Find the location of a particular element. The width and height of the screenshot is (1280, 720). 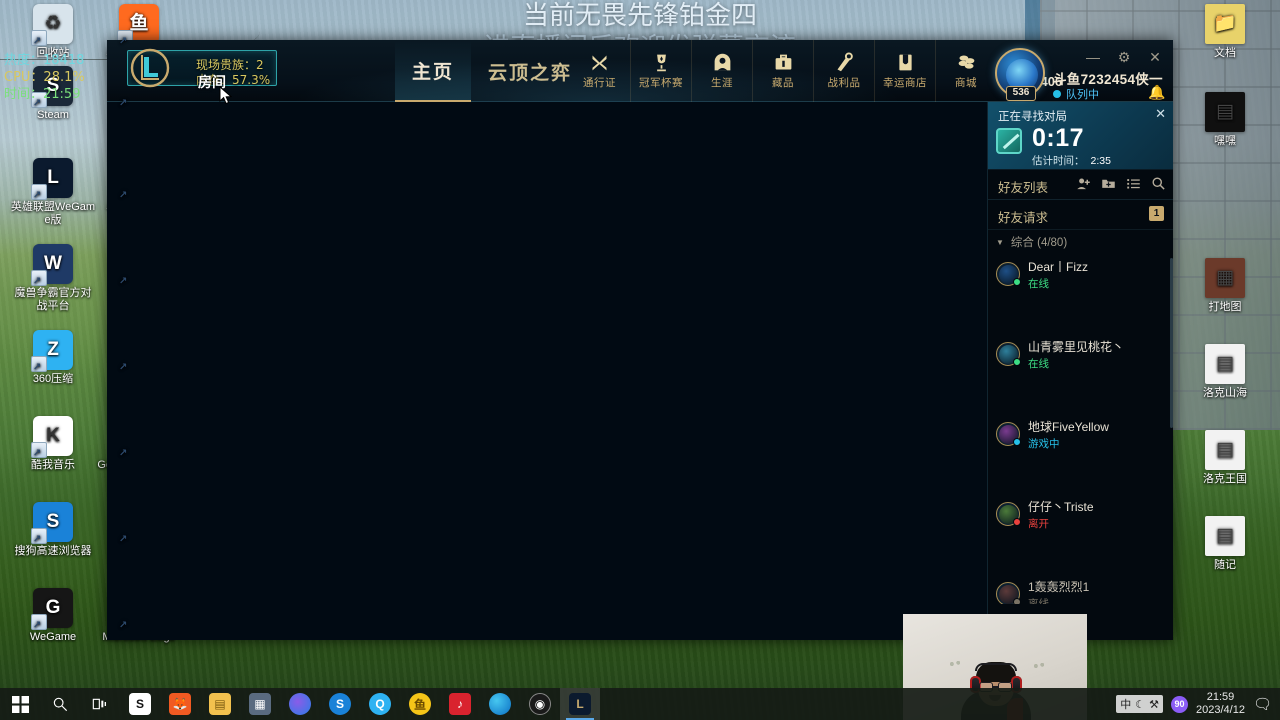

nav-icon-collection: 藏品 is located at coordinates (782, 71).